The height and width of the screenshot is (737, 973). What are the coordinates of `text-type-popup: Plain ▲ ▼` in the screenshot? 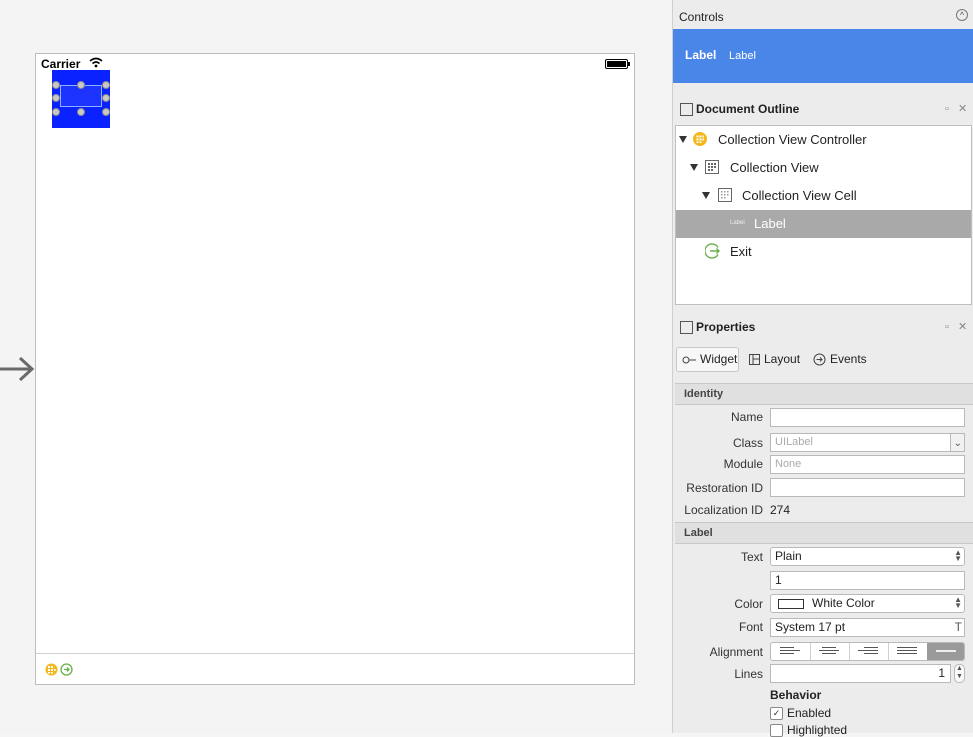 It's located at (867, 556).